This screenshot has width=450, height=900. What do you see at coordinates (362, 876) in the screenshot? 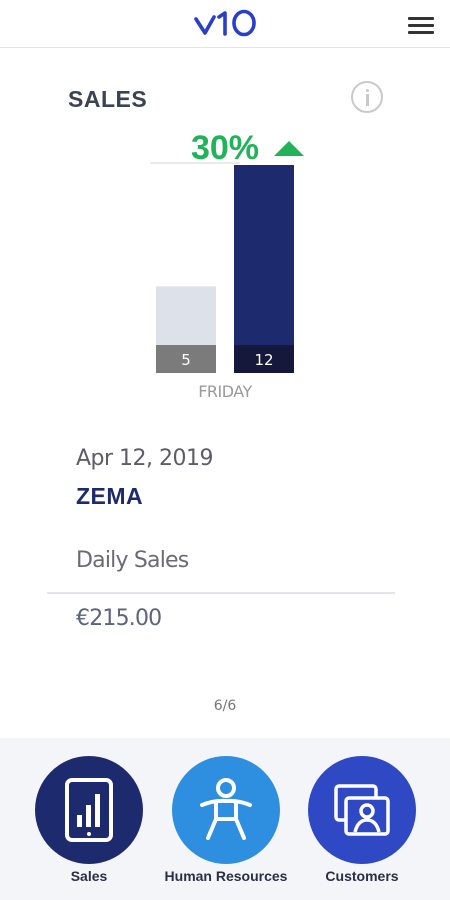
I see `nav-customers-label: Customers` at bounding box center [362, 876].